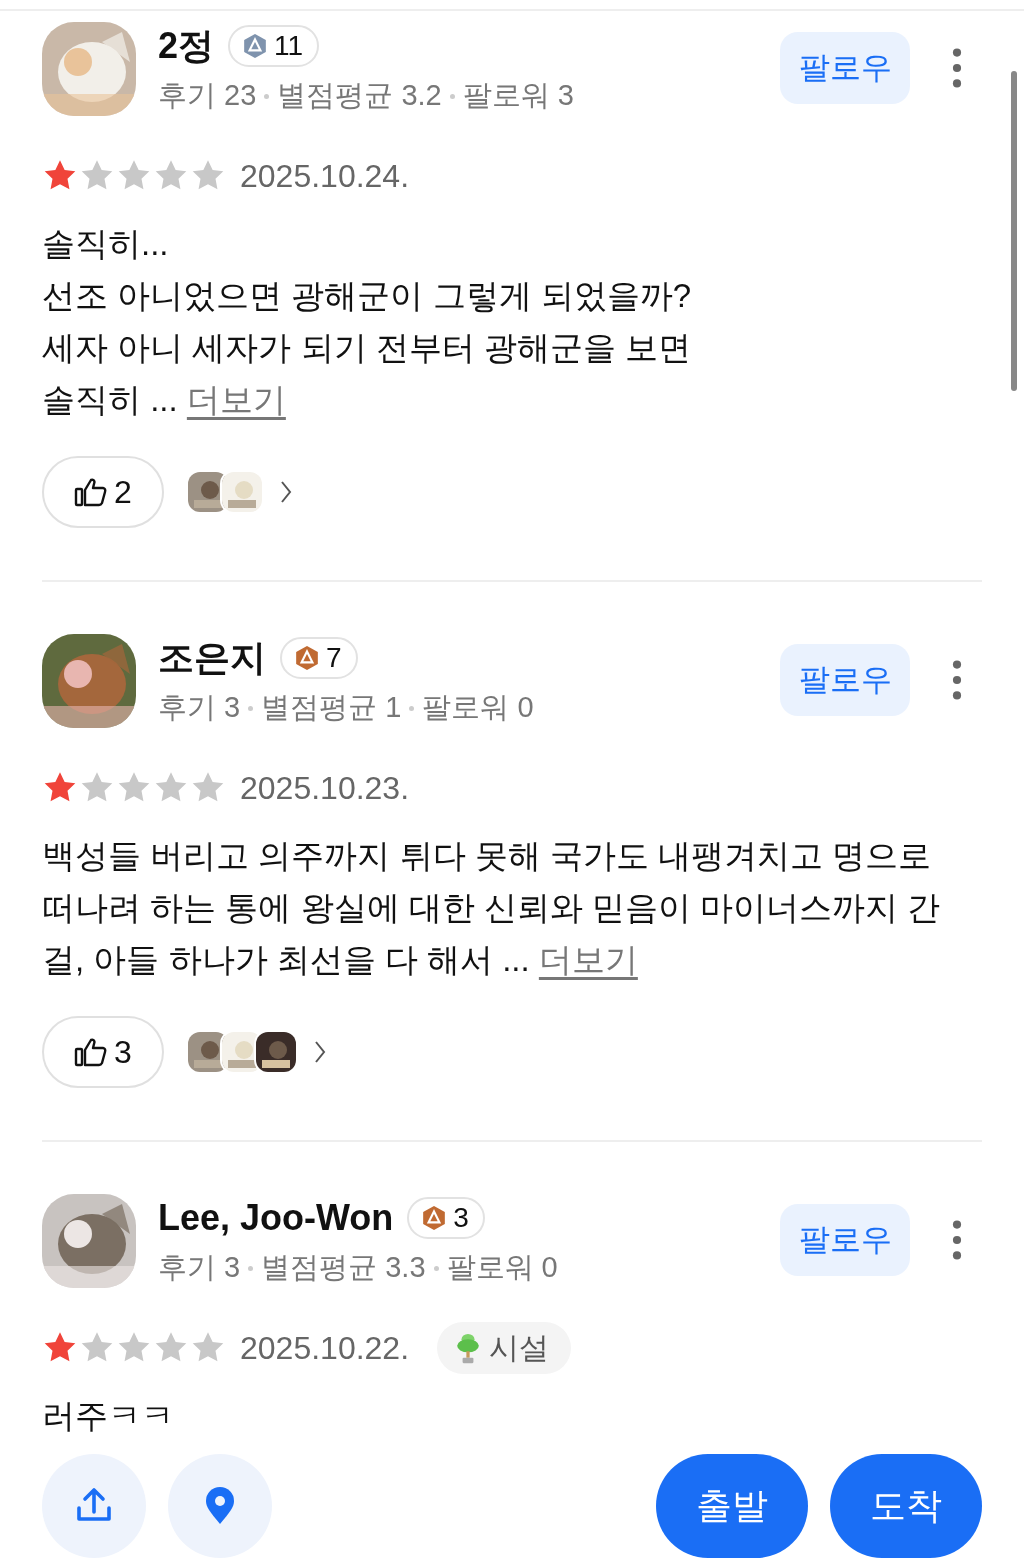  I want to click on like-button: 2, so click(103, 492).